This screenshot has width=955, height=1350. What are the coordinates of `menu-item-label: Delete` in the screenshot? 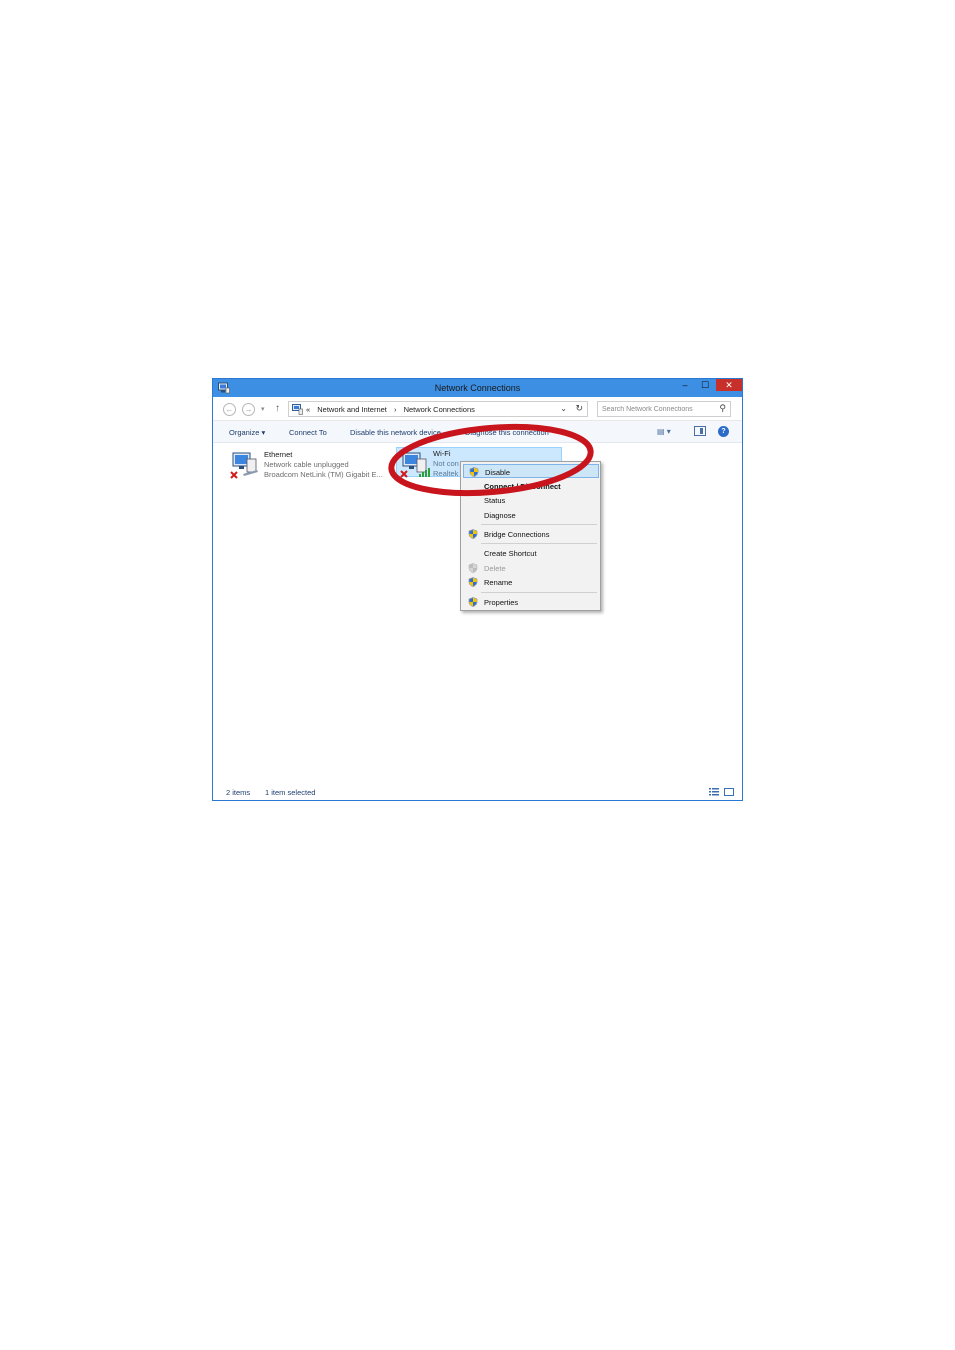 It's located at (495, 568).